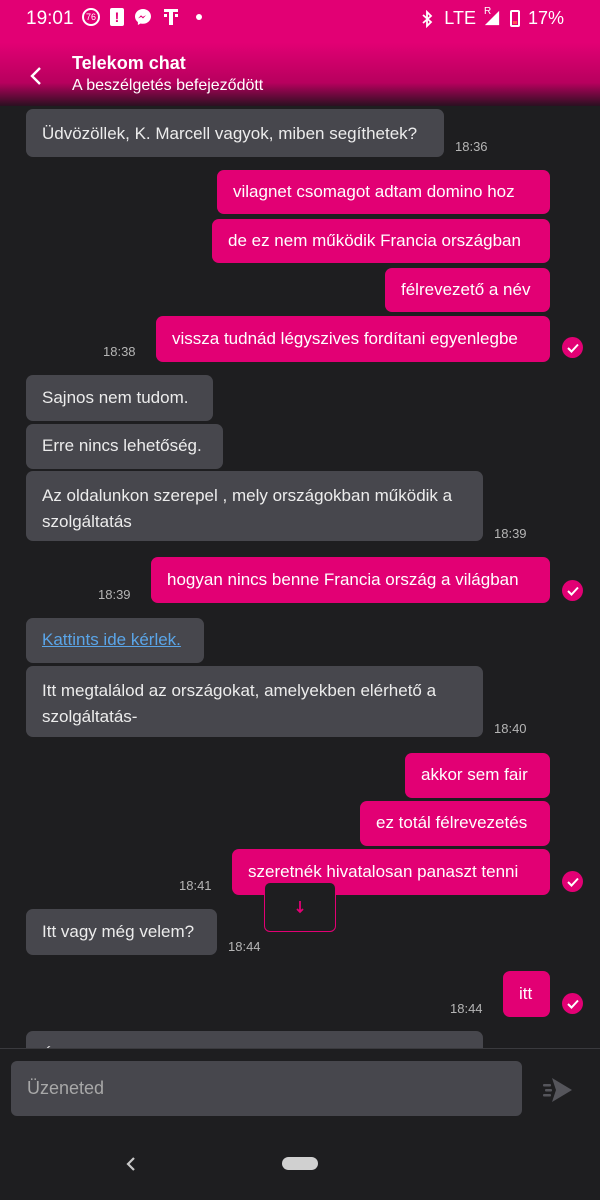 This screenshot has height=1200, width=600. I want to click on battery-icon, so click(514, 18).